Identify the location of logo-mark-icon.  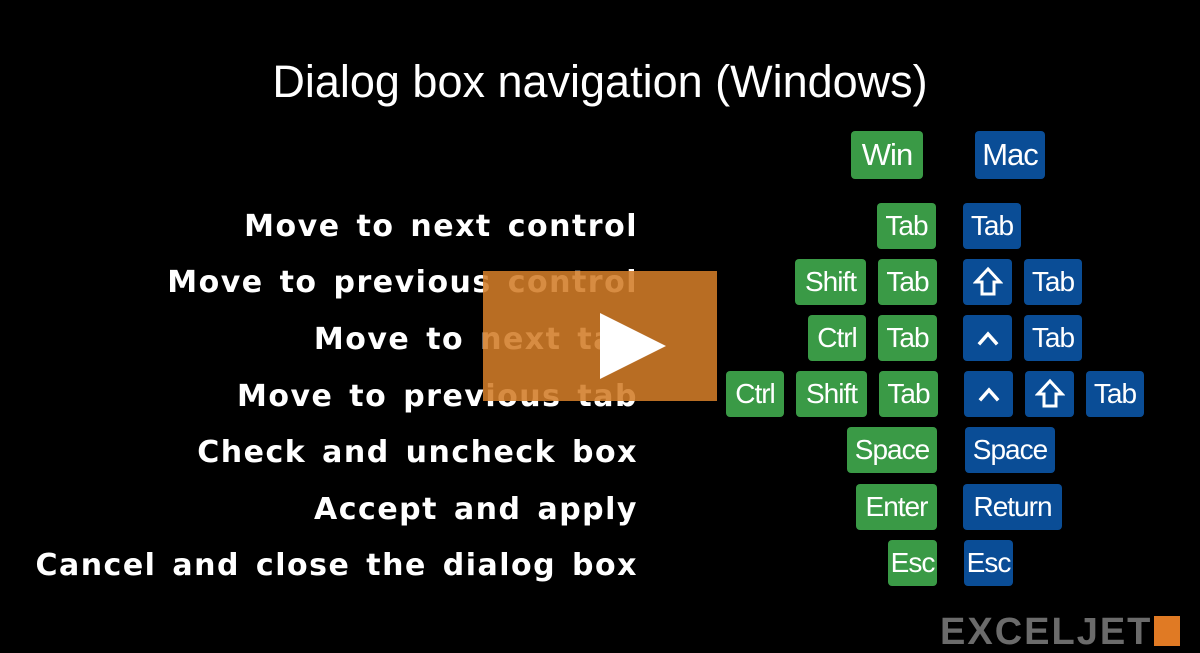
(1167, 631).